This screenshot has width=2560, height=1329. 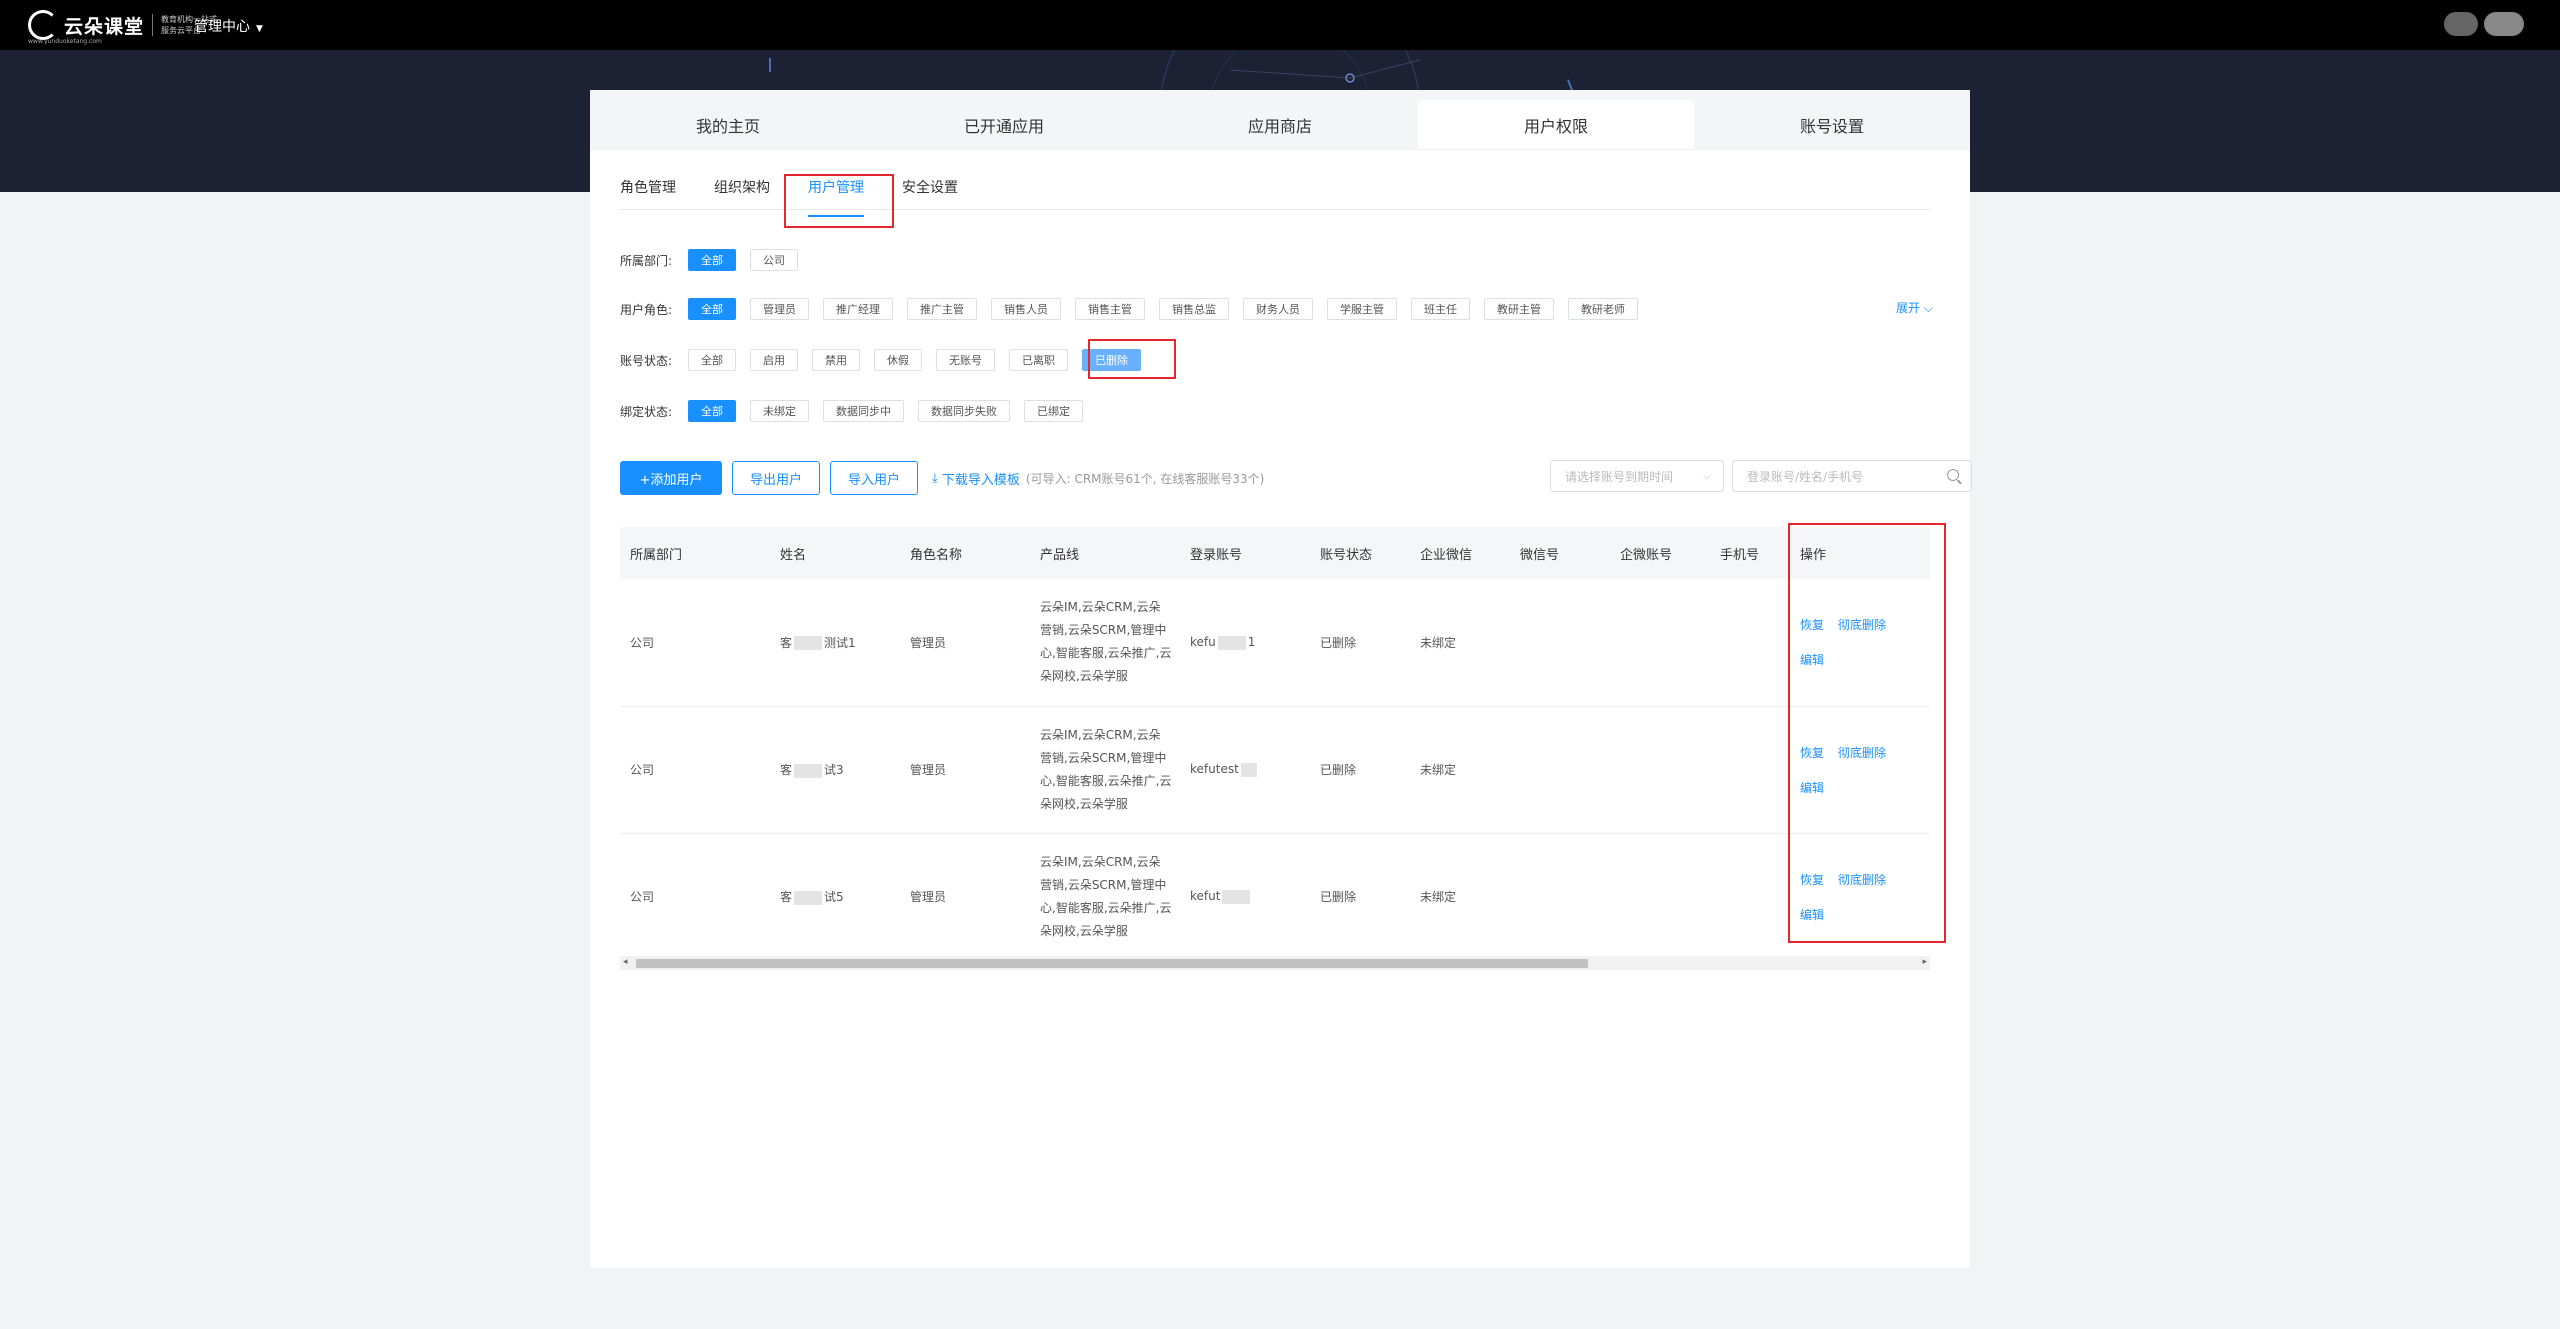 I want to click on chip-status-disabled: 禁用, so click(x=836, y=360).